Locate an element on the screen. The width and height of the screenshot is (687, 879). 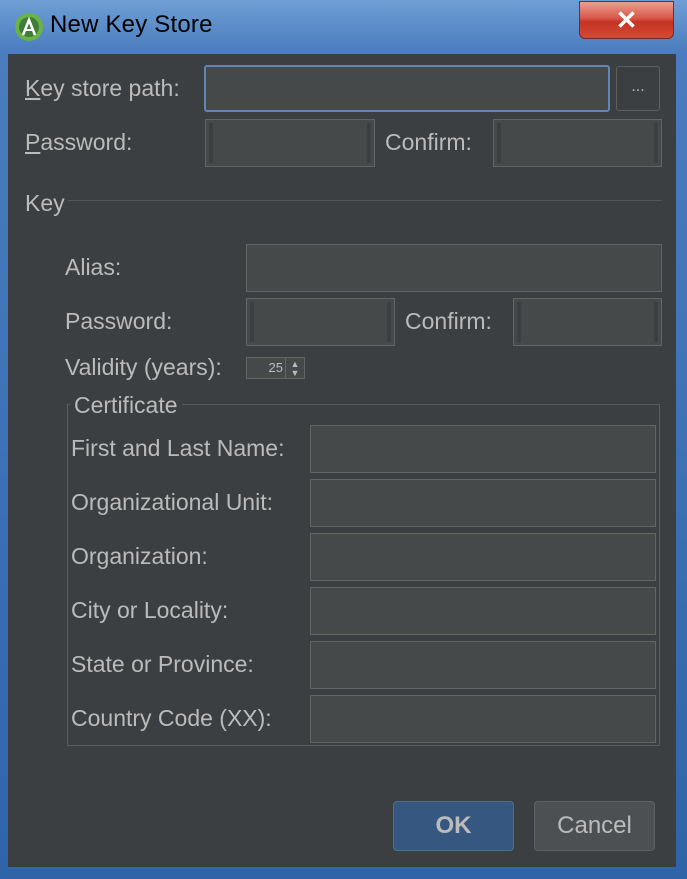
organization-label: Organization: is located at coordinates (139, 556).